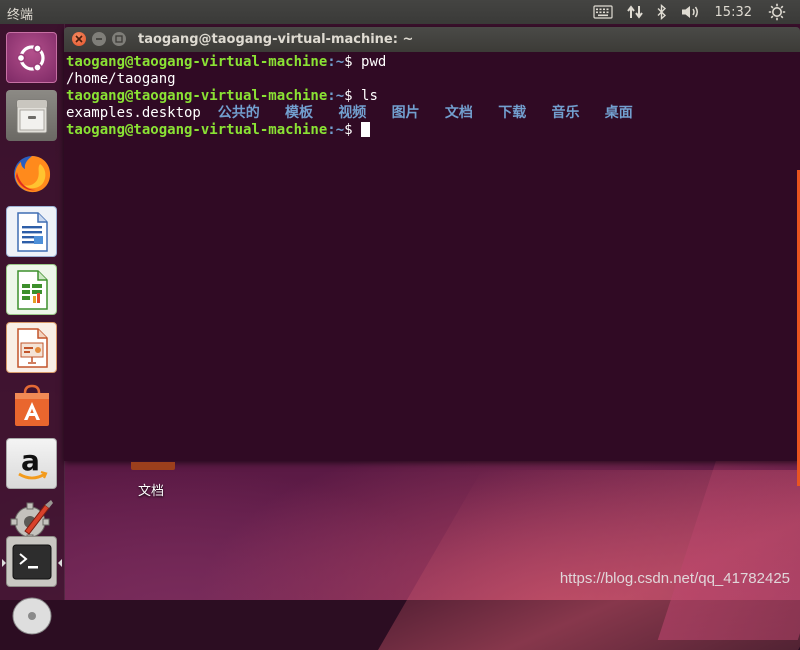 The width and height of the screenshot is (800, 650). I want to click on terminal-line: taogang@taogang-virtual-machine:~$ pwd, so click(226, 62).